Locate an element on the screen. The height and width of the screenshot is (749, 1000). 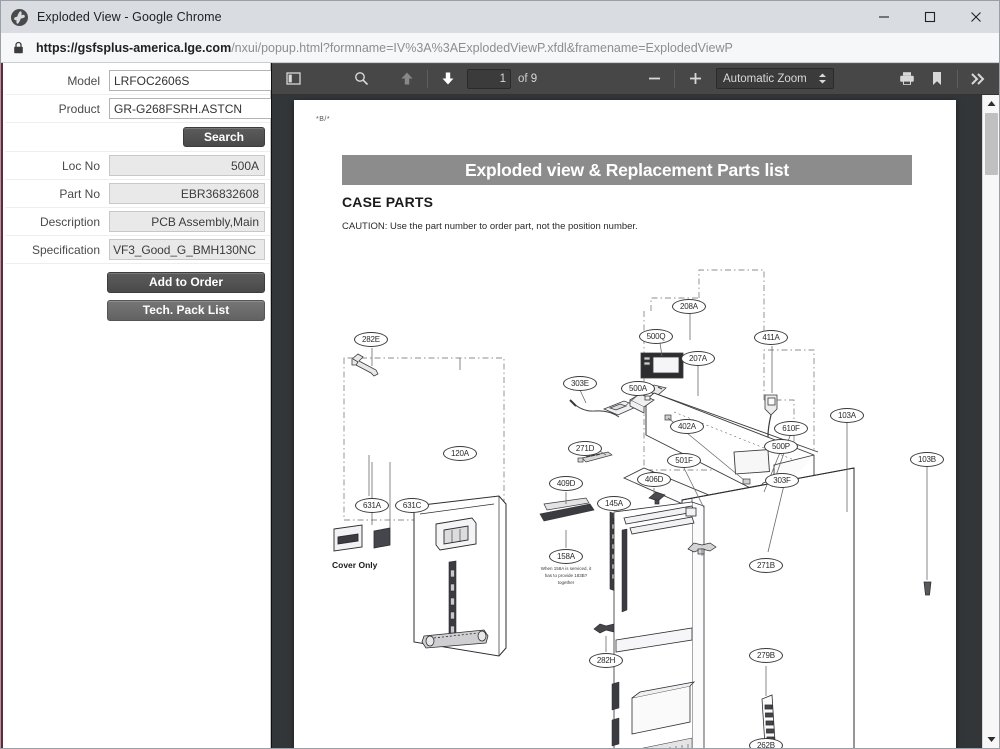
url-host: https://gsfsplus-america.lge.com is located at coordinates (134, 47).